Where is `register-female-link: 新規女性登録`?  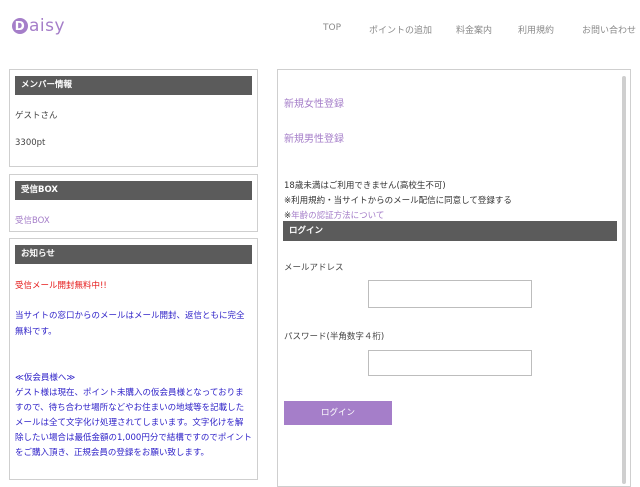
register-female-link: 新規女性登録 is located at coordinates (314, 102).